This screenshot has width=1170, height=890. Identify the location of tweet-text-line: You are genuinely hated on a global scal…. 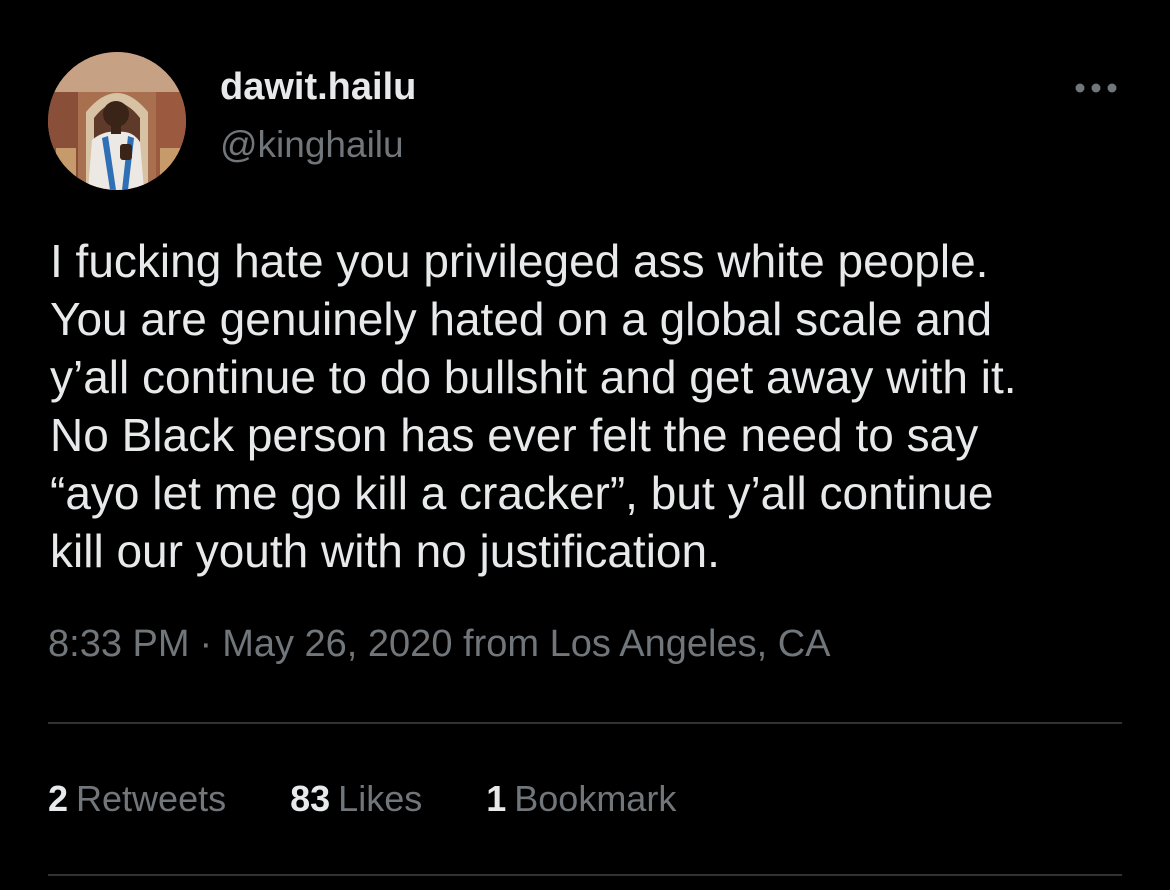
(521, 319).